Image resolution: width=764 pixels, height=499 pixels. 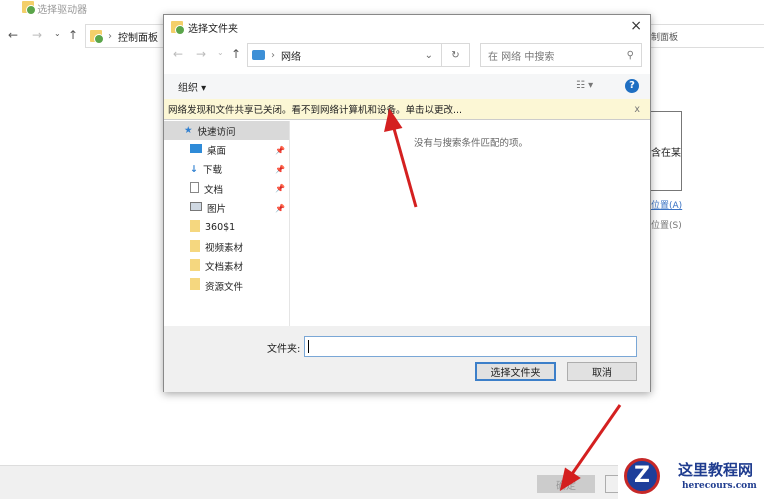 What do you see at coordinates (719, 486) in the screenshot?
I see `watermark-url: herecours.com` at bounding box center [719, 486].